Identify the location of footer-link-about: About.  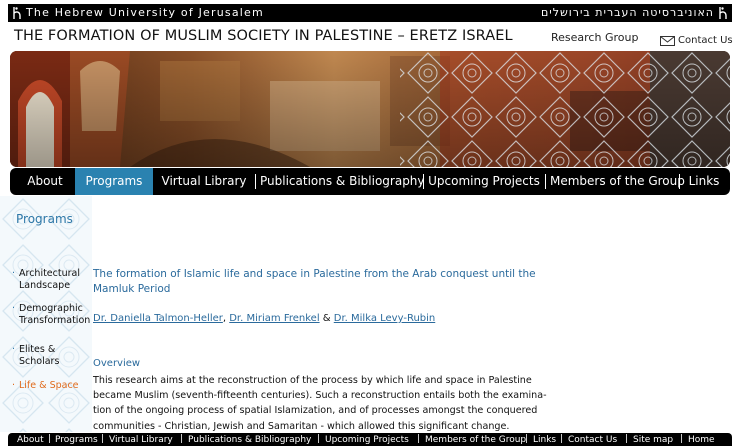
(30, 440).